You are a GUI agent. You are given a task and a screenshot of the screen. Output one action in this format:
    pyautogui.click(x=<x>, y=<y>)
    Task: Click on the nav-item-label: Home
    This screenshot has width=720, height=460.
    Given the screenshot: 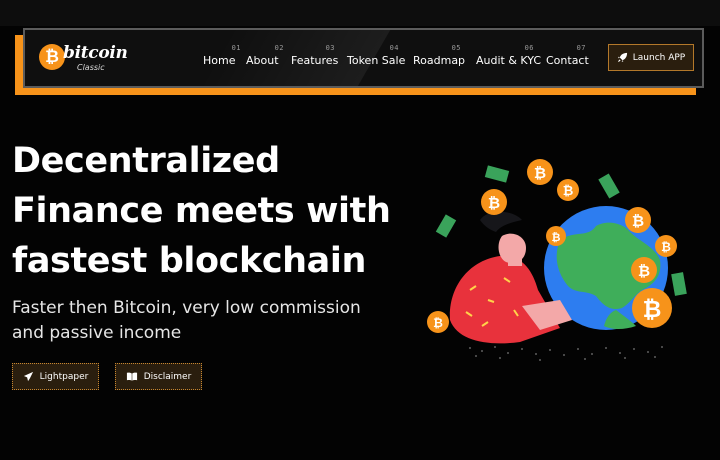 What is the action you would take?
    pyautogui.click(x=219, y=60)
    